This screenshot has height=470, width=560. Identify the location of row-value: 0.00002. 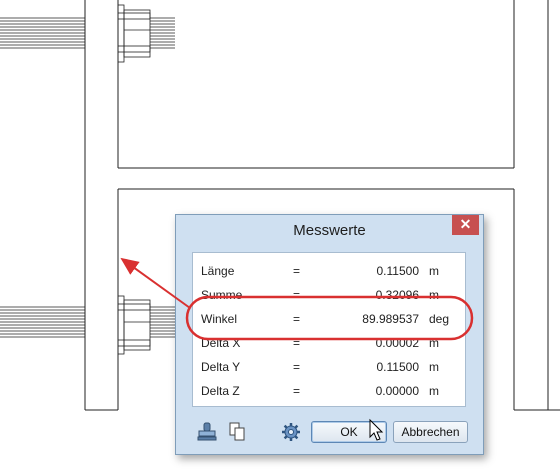
(397, 343).